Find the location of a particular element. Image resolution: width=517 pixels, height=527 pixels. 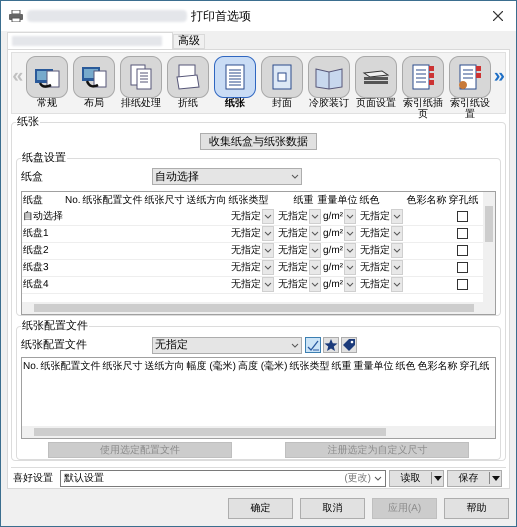

tab: 高级 is located at coordinates (189, 41).